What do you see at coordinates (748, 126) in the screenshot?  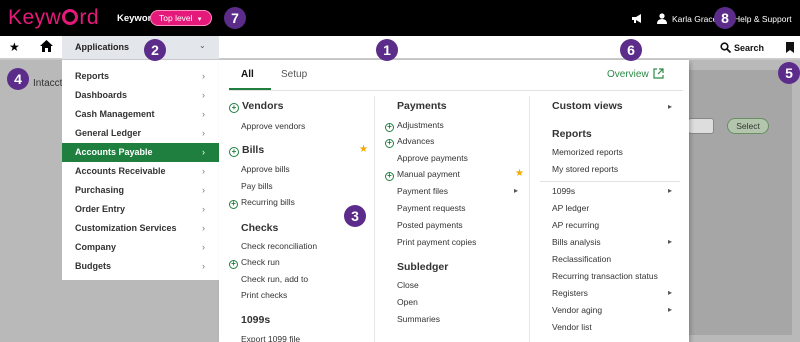 I see `select-button: Select` at bounding box center [748, 126].